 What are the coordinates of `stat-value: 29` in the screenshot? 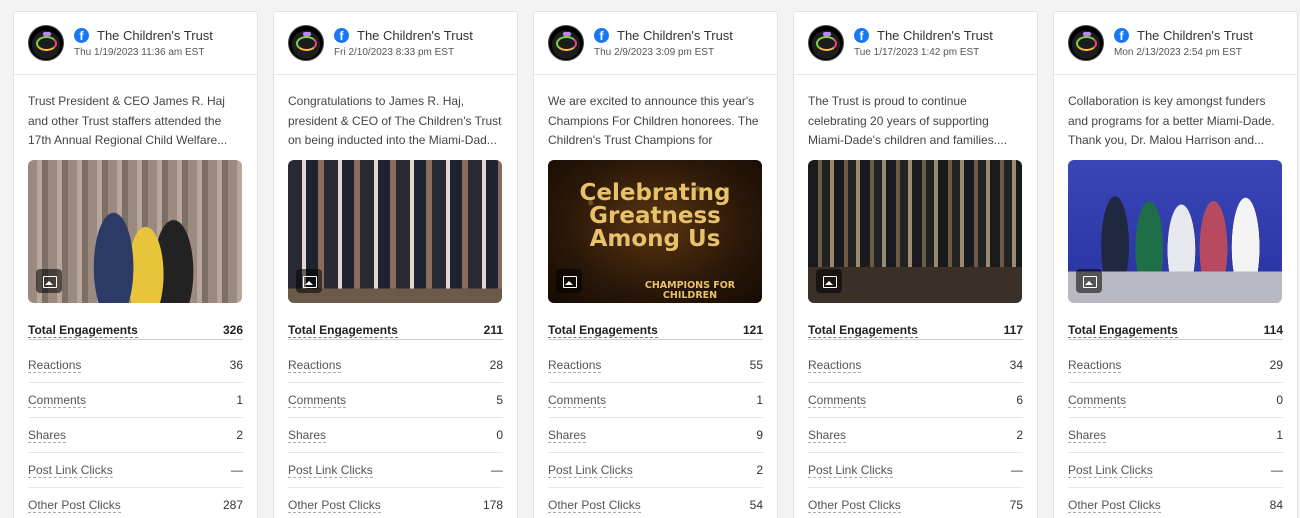 It's located at (1276, 365).